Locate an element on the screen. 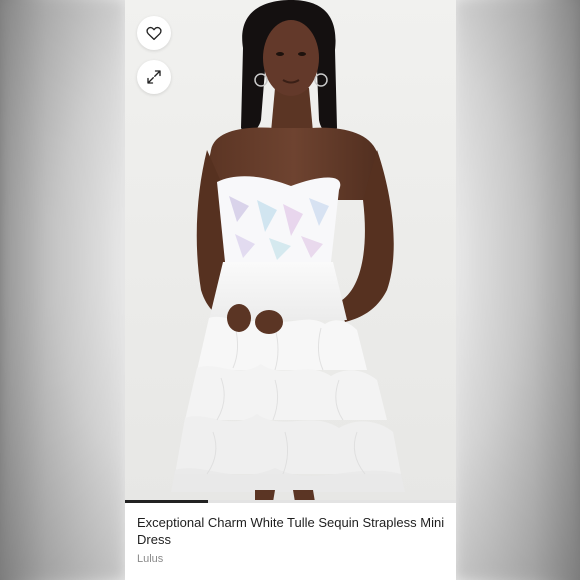 The height and width of the screenshot is (580, 580). image-gallery-progress-fill is located at coordinates (166, 501).